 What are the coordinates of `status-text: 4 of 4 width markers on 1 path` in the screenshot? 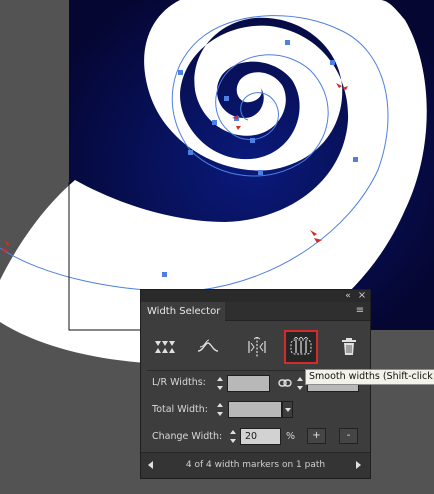 It's located at (255, 465).